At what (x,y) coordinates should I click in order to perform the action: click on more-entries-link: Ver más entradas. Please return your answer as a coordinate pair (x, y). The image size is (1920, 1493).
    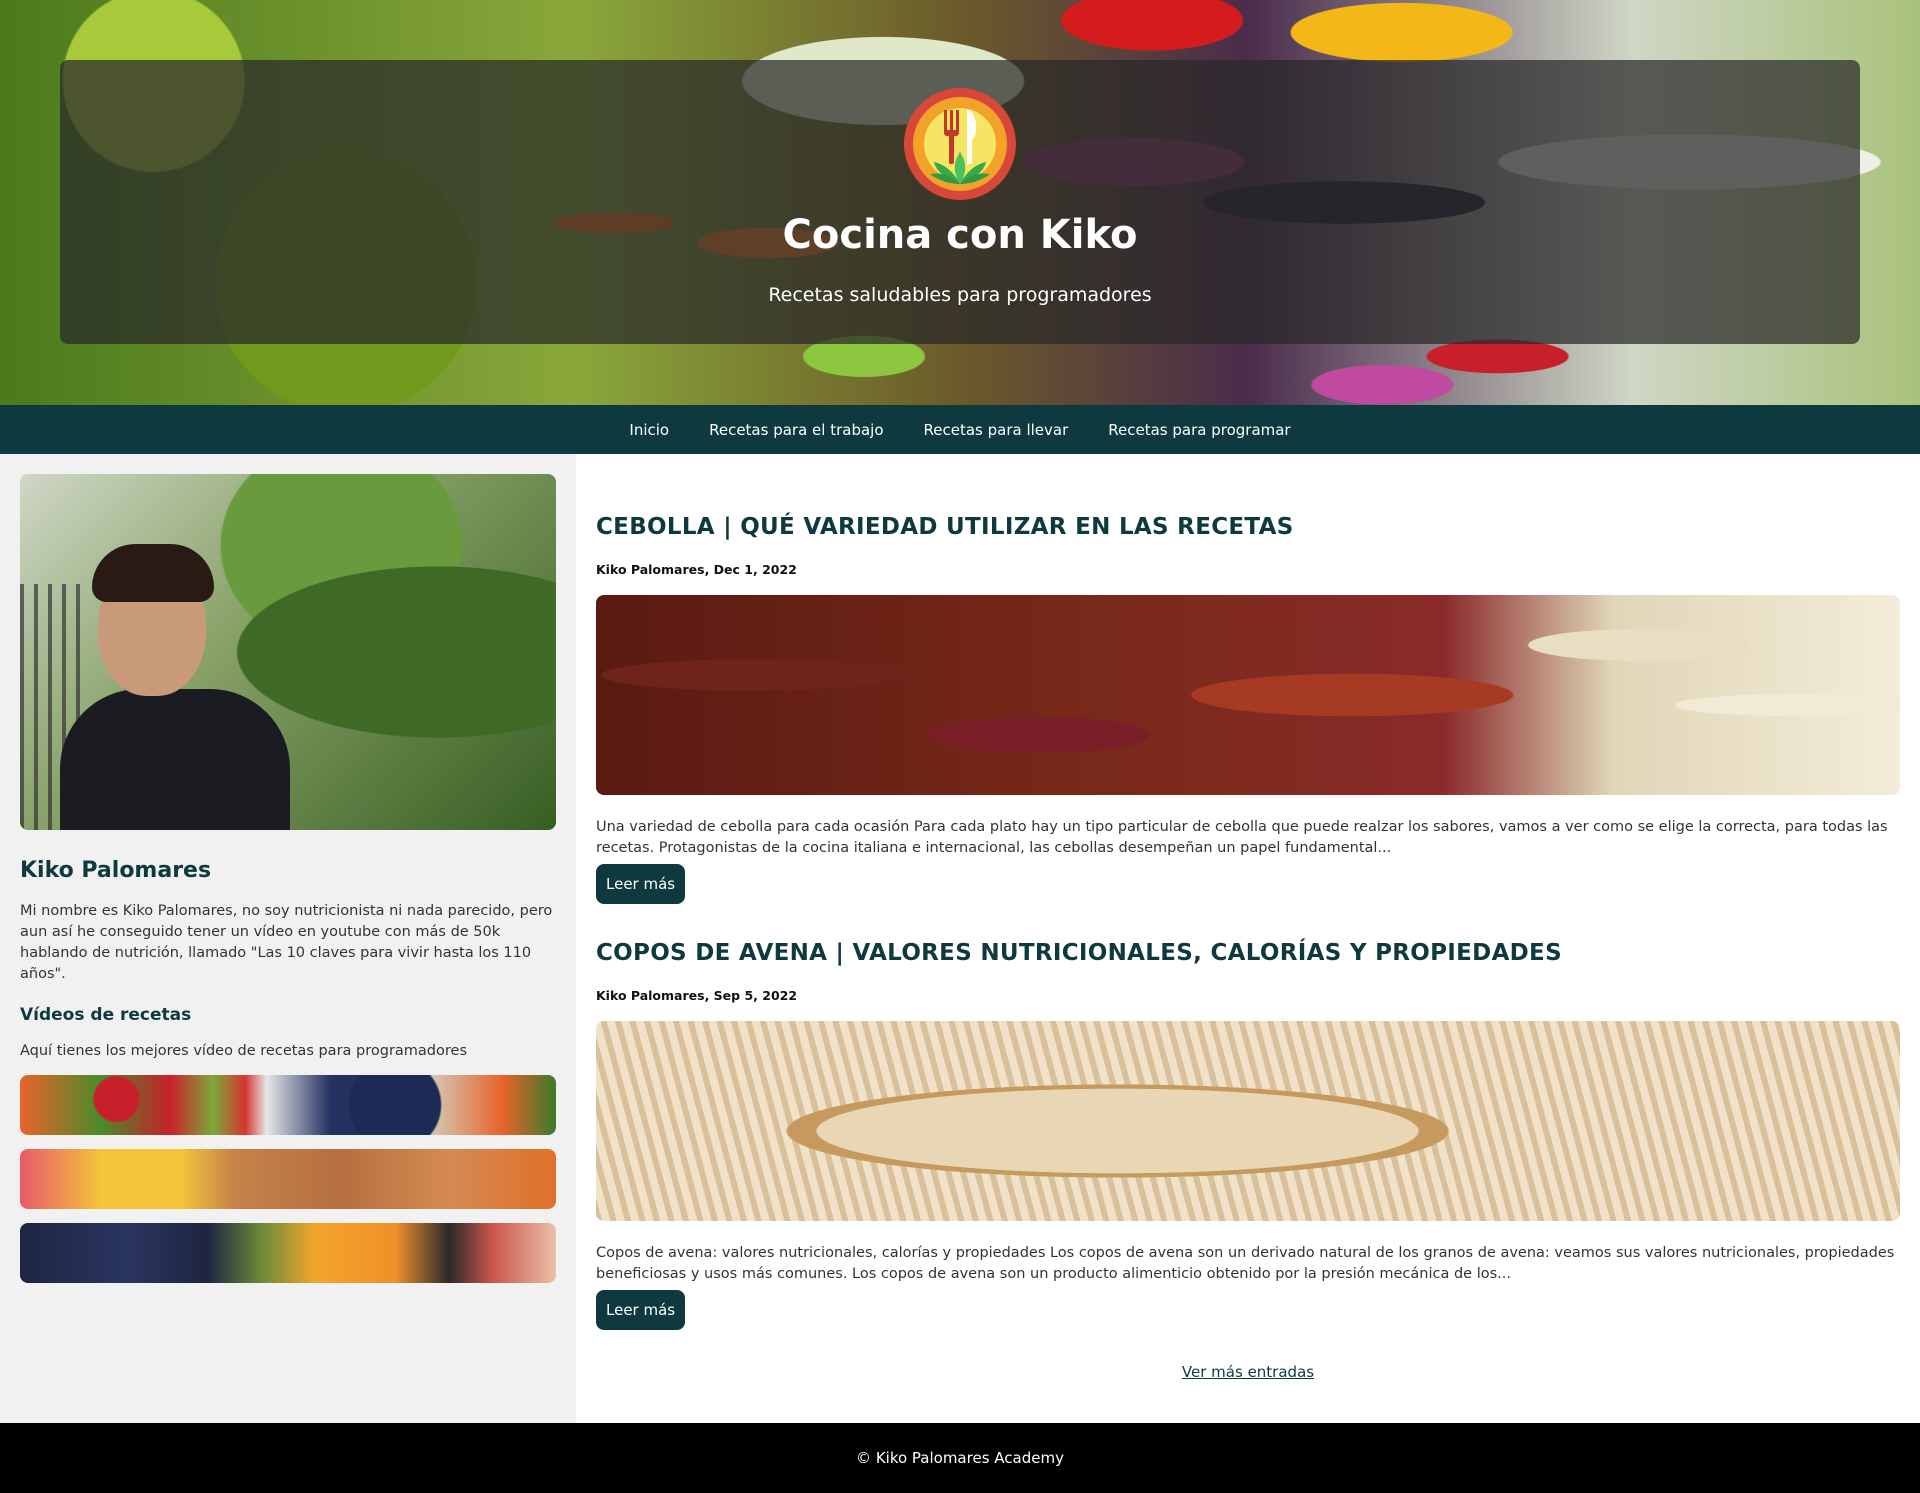
    Looking at the image, I should click on (1248, 1372).